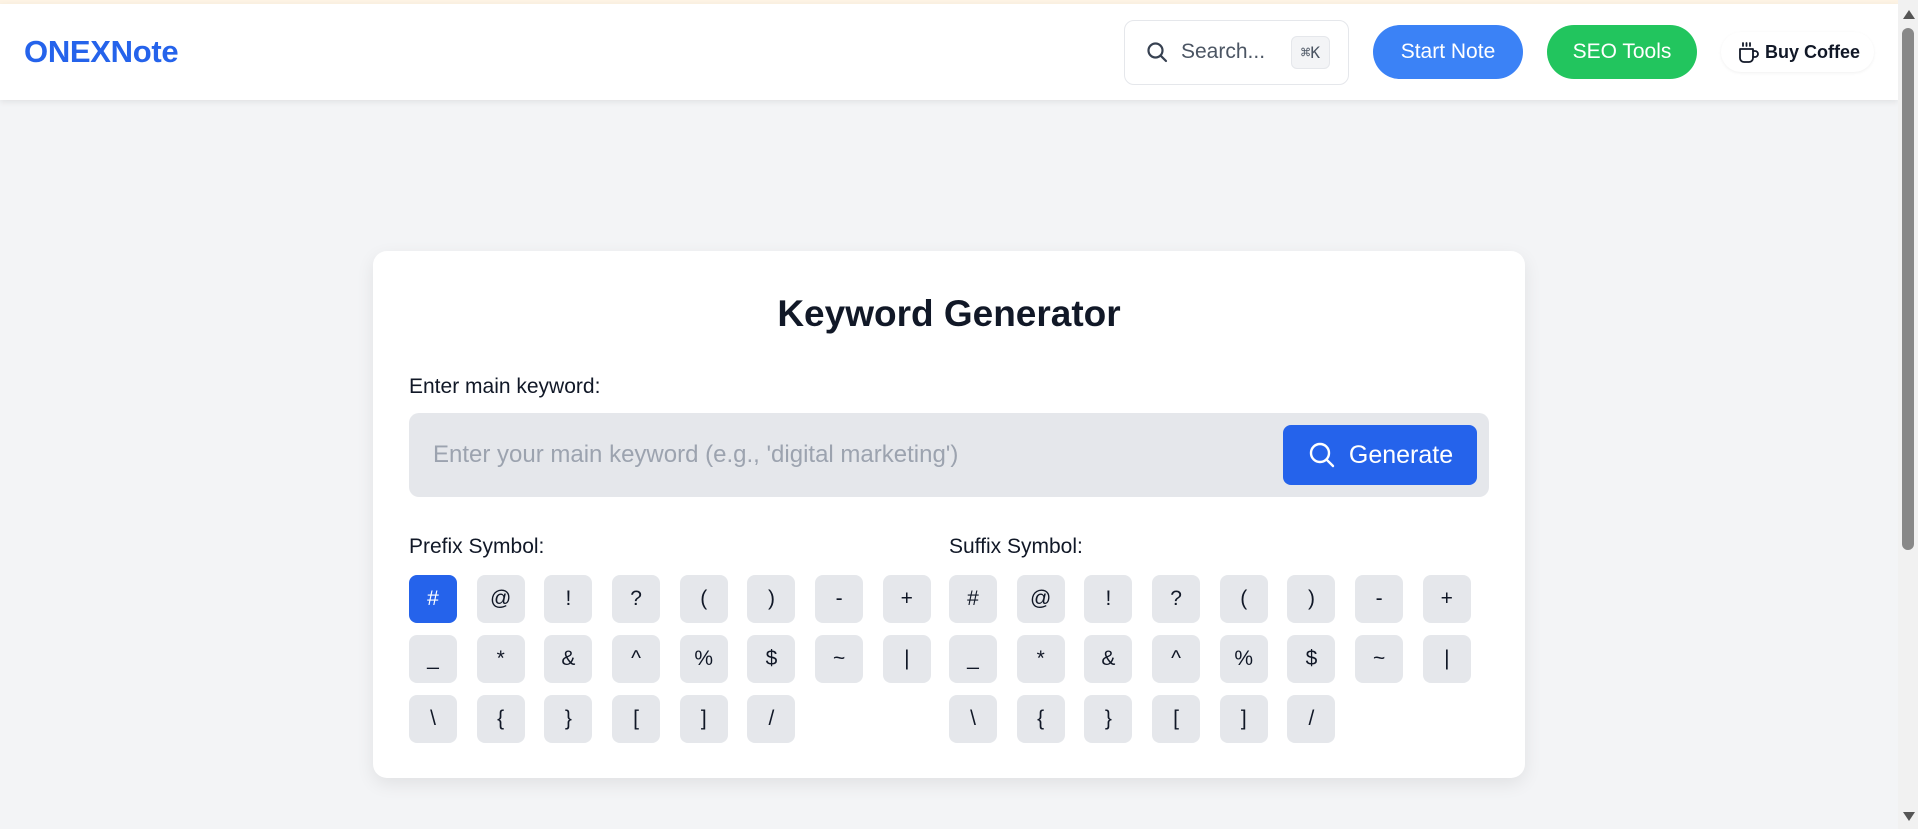 This screenshot has height=829, width=1918. Describe the element at coordinates (1401, 454) in the screenshot. I see `generate-label: Generate` at that location.